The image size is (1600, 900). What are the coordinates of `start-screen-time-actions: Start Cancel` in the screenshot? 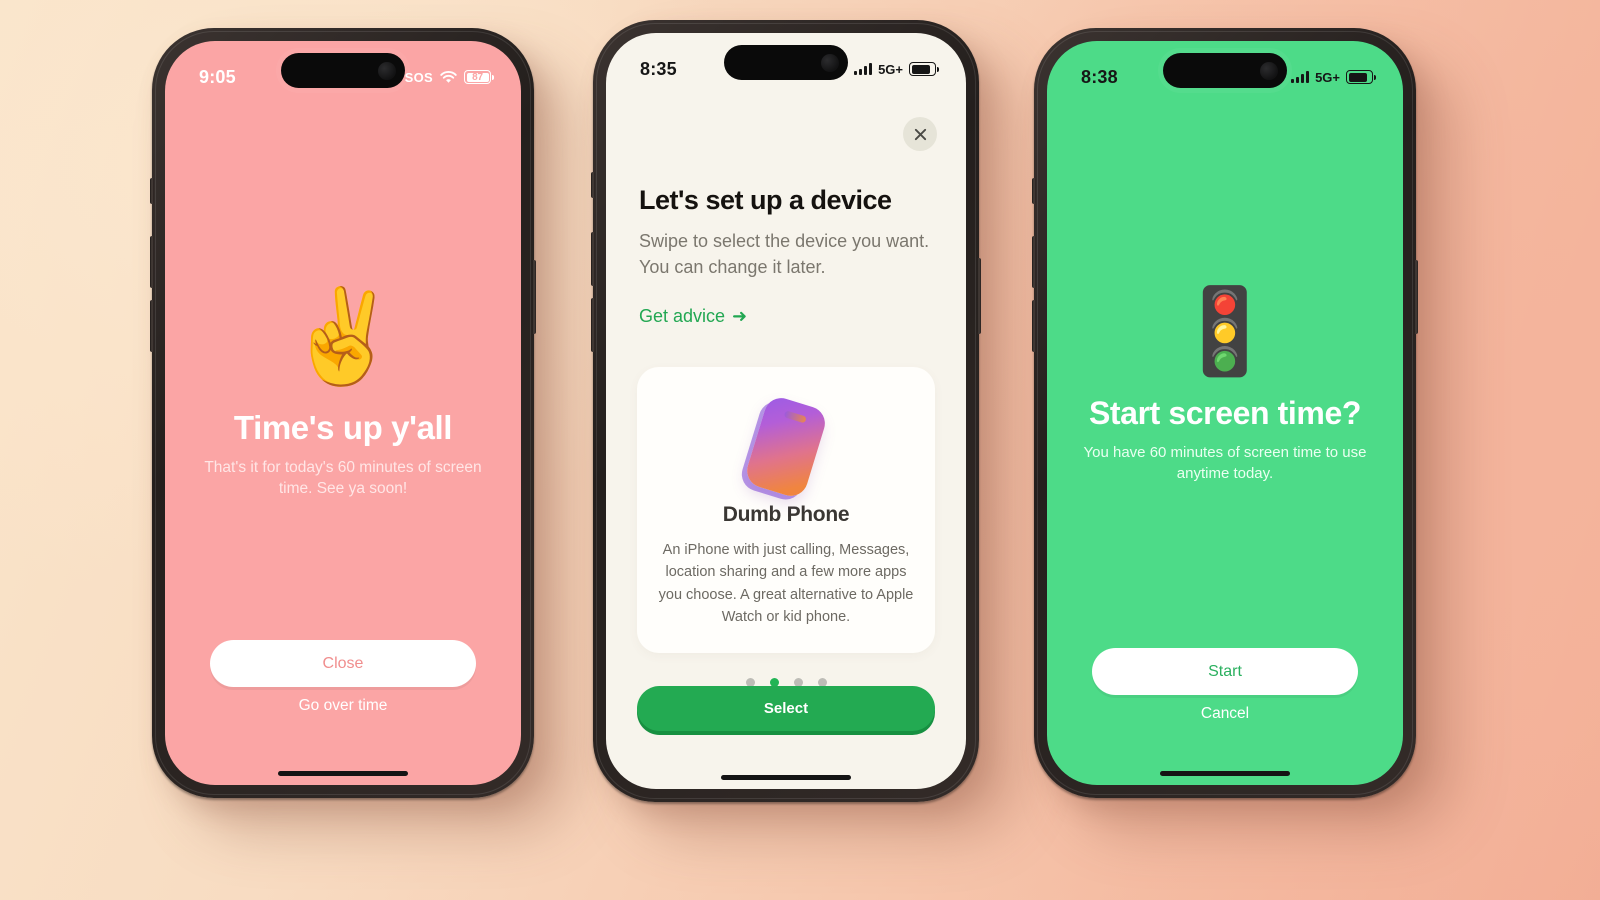 It's located at (1225, 685).